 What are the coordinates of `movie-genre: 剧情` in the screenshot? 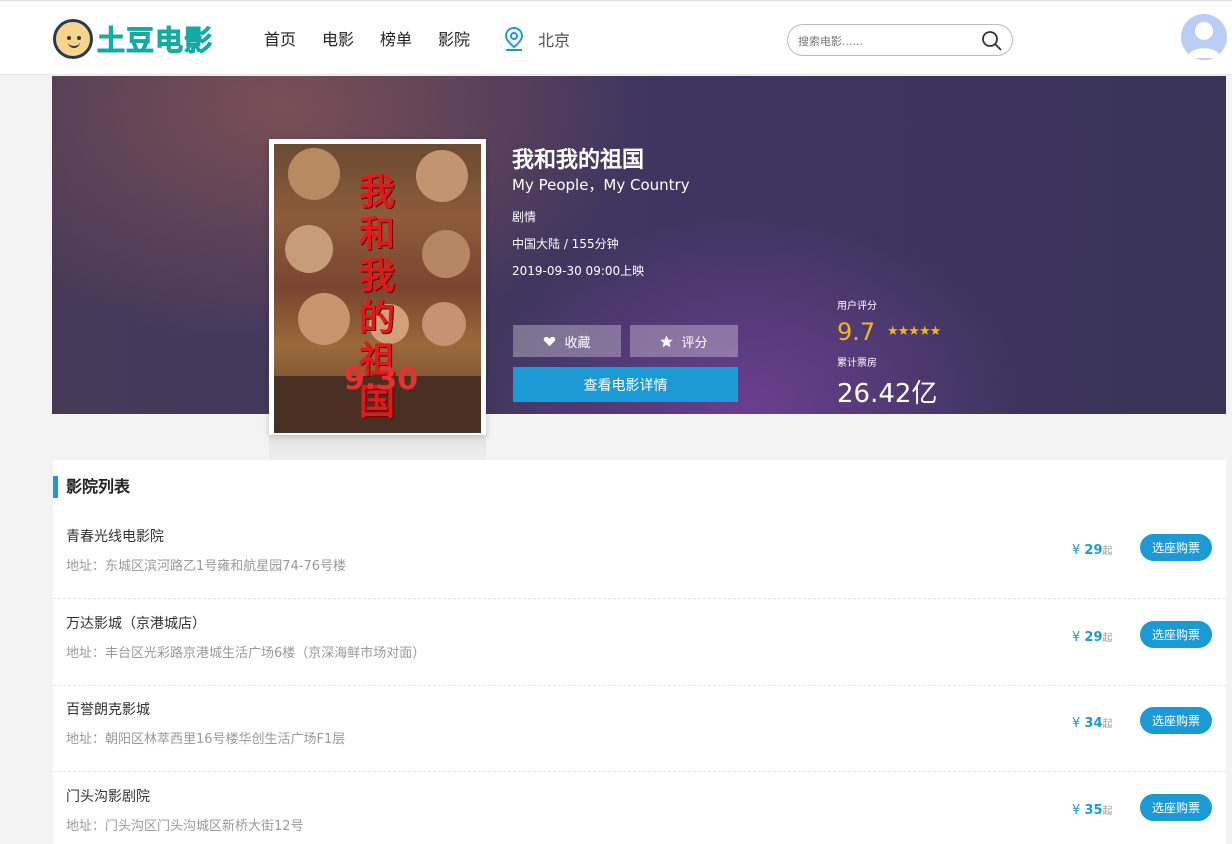 It's located at (524, 217).